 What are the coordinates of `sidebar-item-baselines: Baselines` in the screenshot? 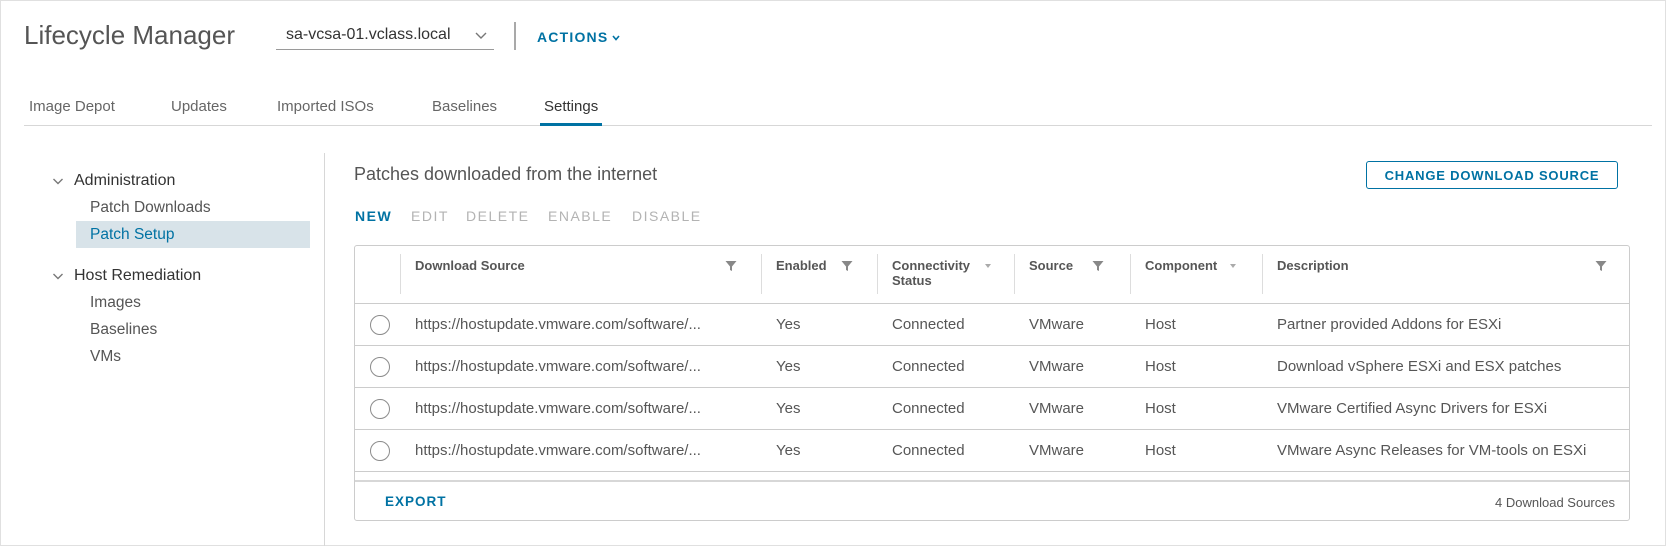 It's located at (193, 329).